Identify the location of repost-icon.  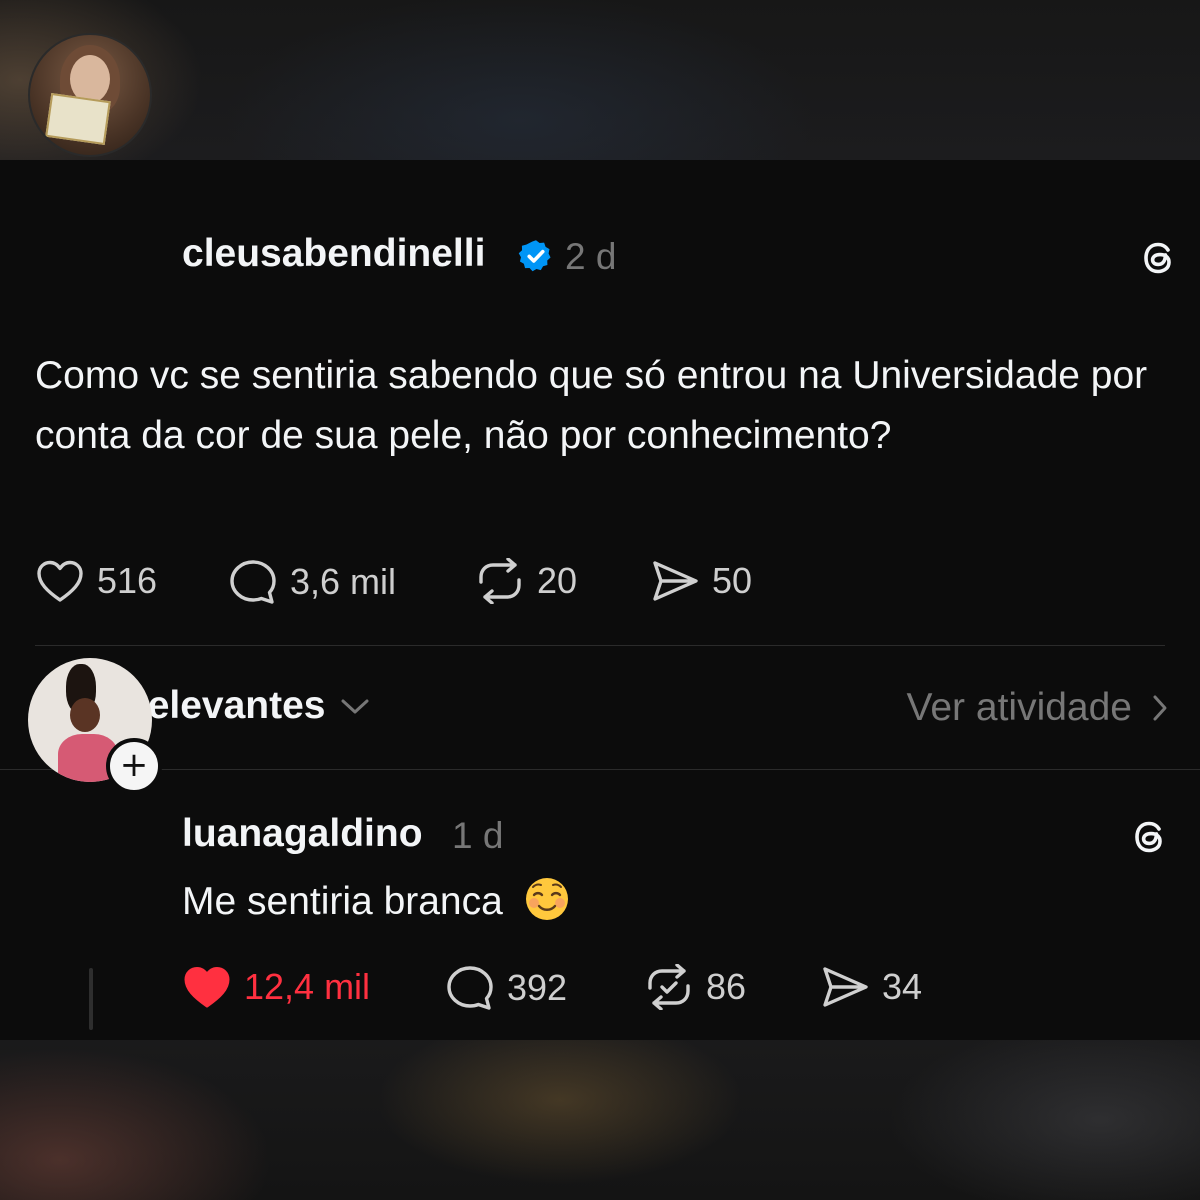
(500, 581).